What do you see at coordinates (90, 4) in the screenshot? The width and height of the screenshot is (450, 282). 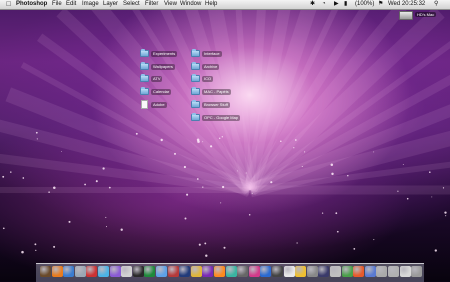 I see `menu-image: Image` at bounding box center [90, 4].